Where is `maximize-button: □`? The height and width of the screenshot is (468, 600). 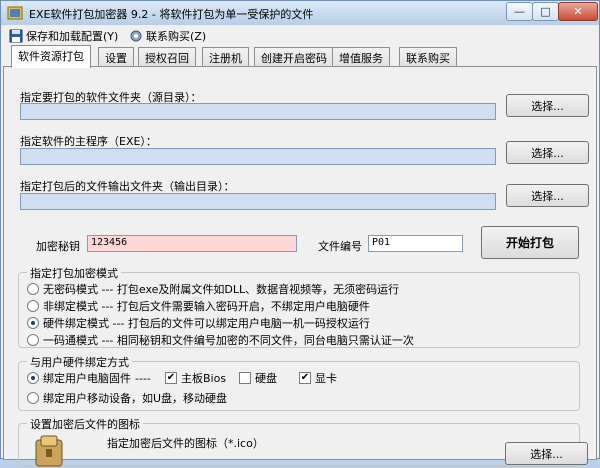
maximize-button: □ is located at coordinates (545, 11).